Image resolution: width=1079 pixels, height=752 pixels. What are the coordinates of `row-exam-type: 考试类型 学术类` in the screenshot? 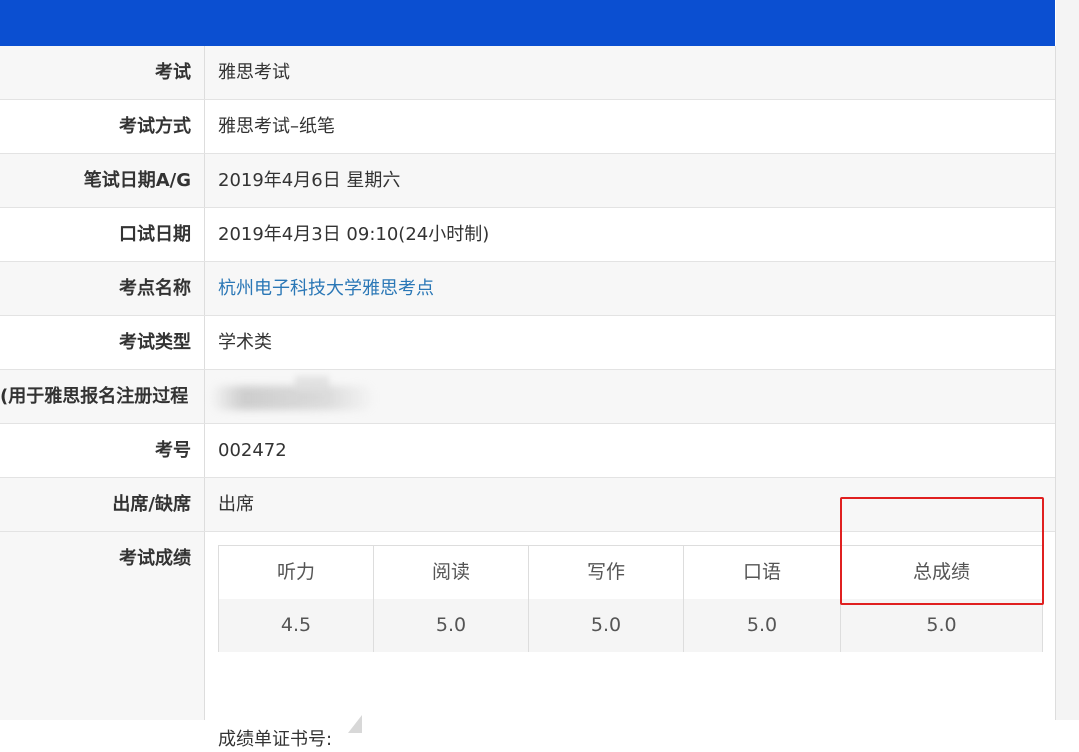 It's located at (527, 343).